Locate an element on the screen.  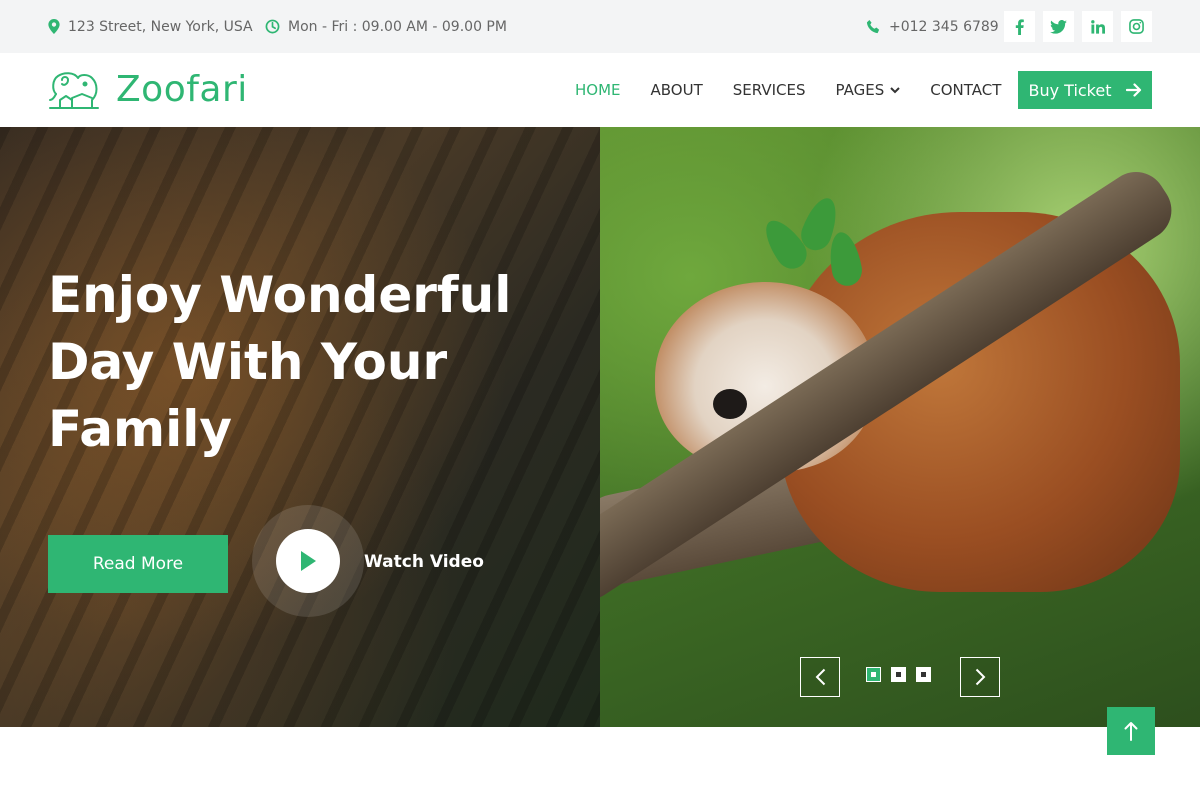
arrow-up-icon is located at coordinates (1131, 731).